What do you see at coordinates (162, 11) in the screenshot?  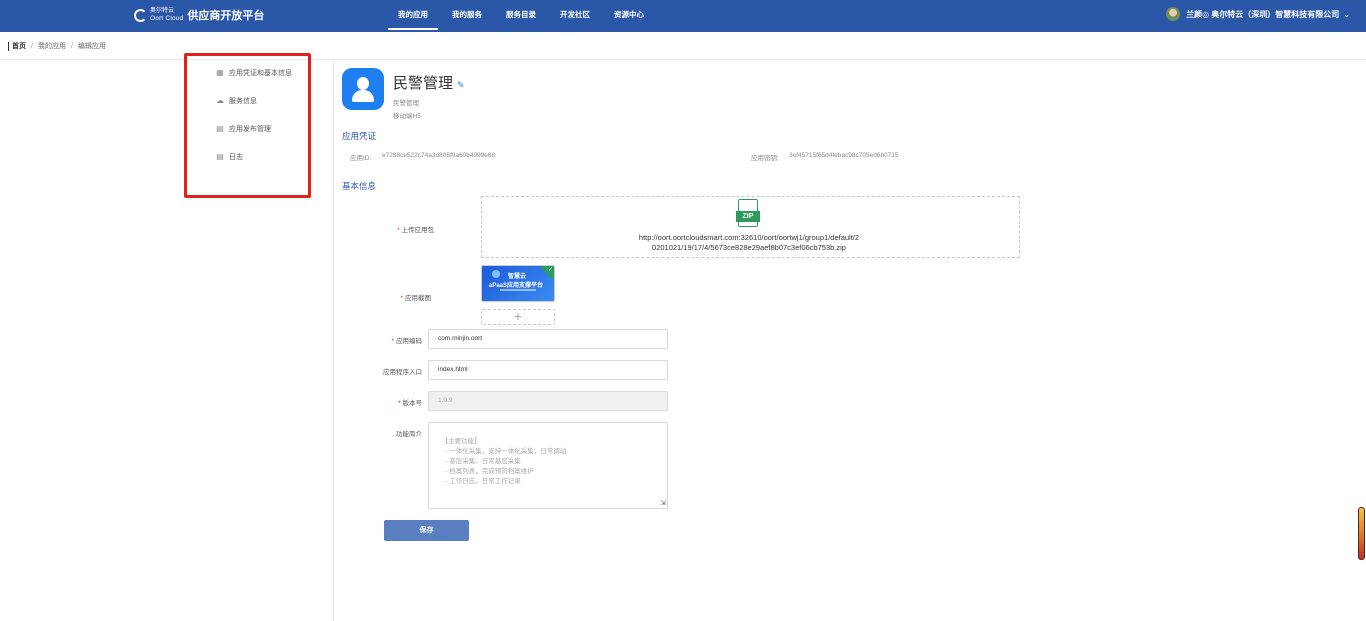 I see `logo-cn-text: 奥尔特云` at bounding box center [162, 11].